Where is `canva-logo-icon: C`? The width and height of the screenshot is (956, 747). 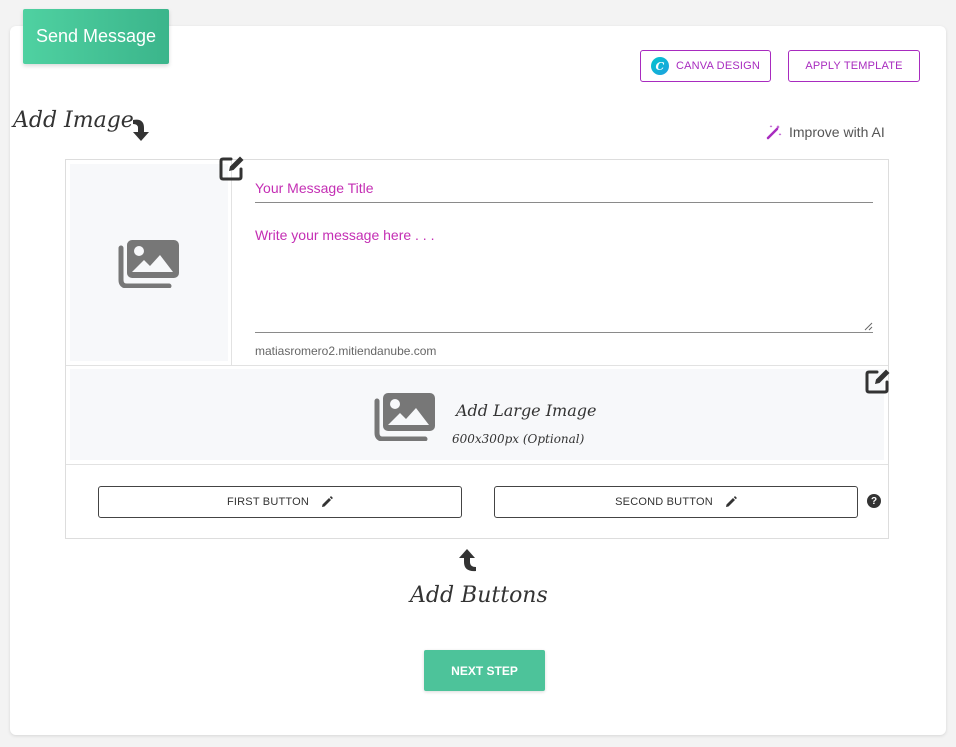 canva-logo-icon: C is located at coordinates (659, 66).